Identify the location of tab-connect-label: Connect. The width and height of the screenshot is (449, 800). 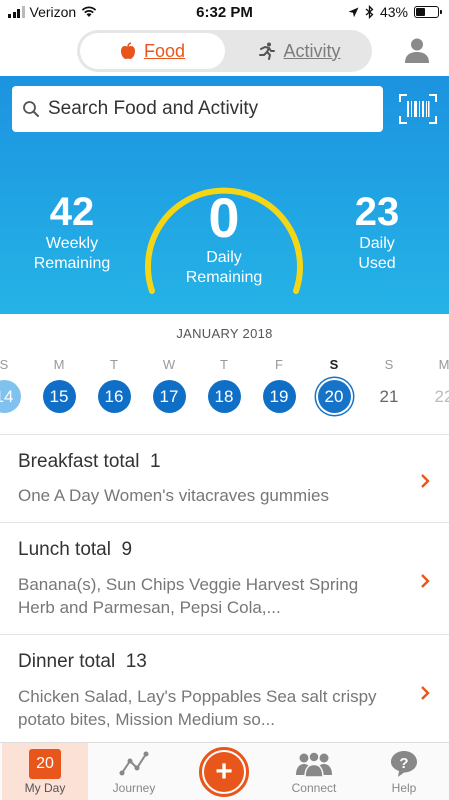
(314, 788).